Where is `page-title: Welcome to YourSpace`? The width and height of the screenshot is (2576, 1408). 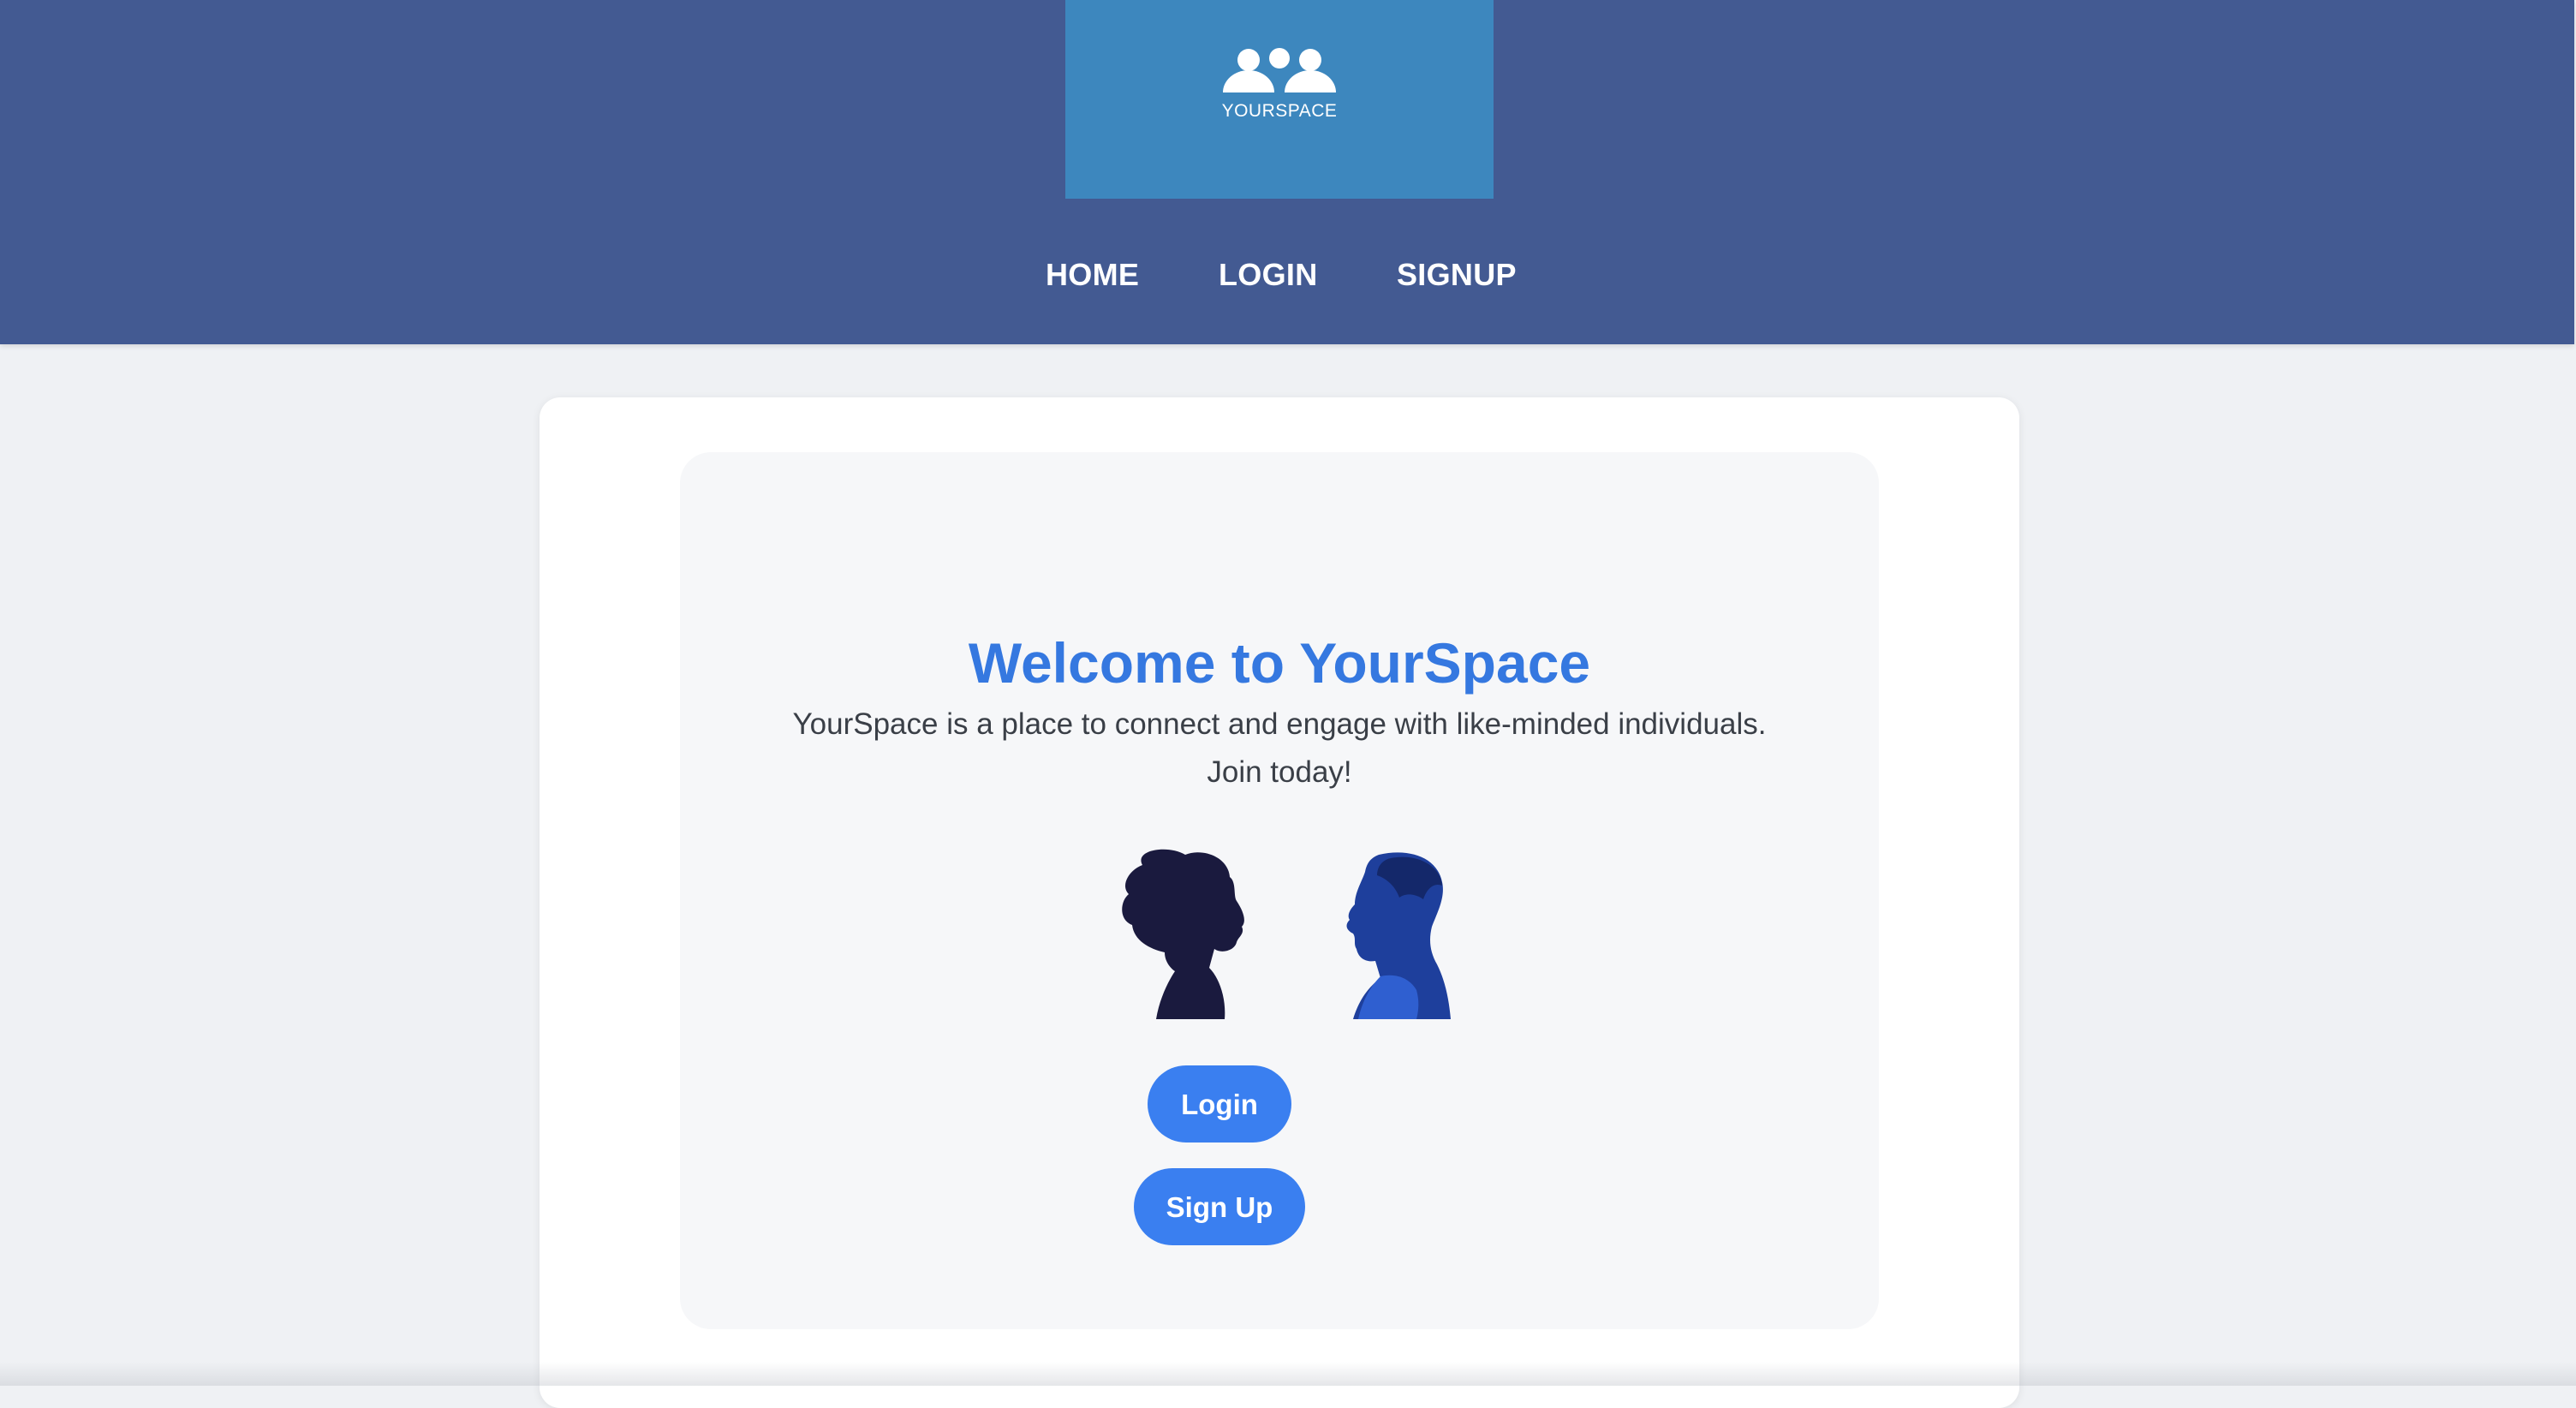
page-title: Welcome to YourSpace is located at coordinates (1279, 663).